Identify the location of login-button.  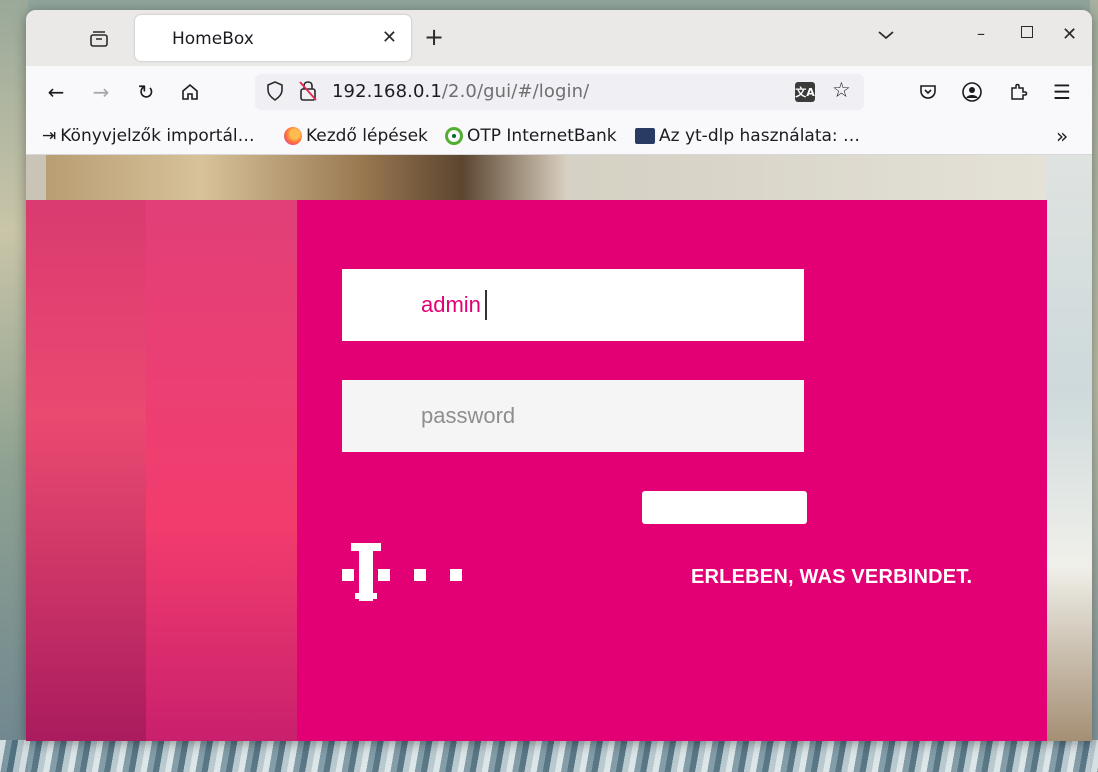
(724, 507).